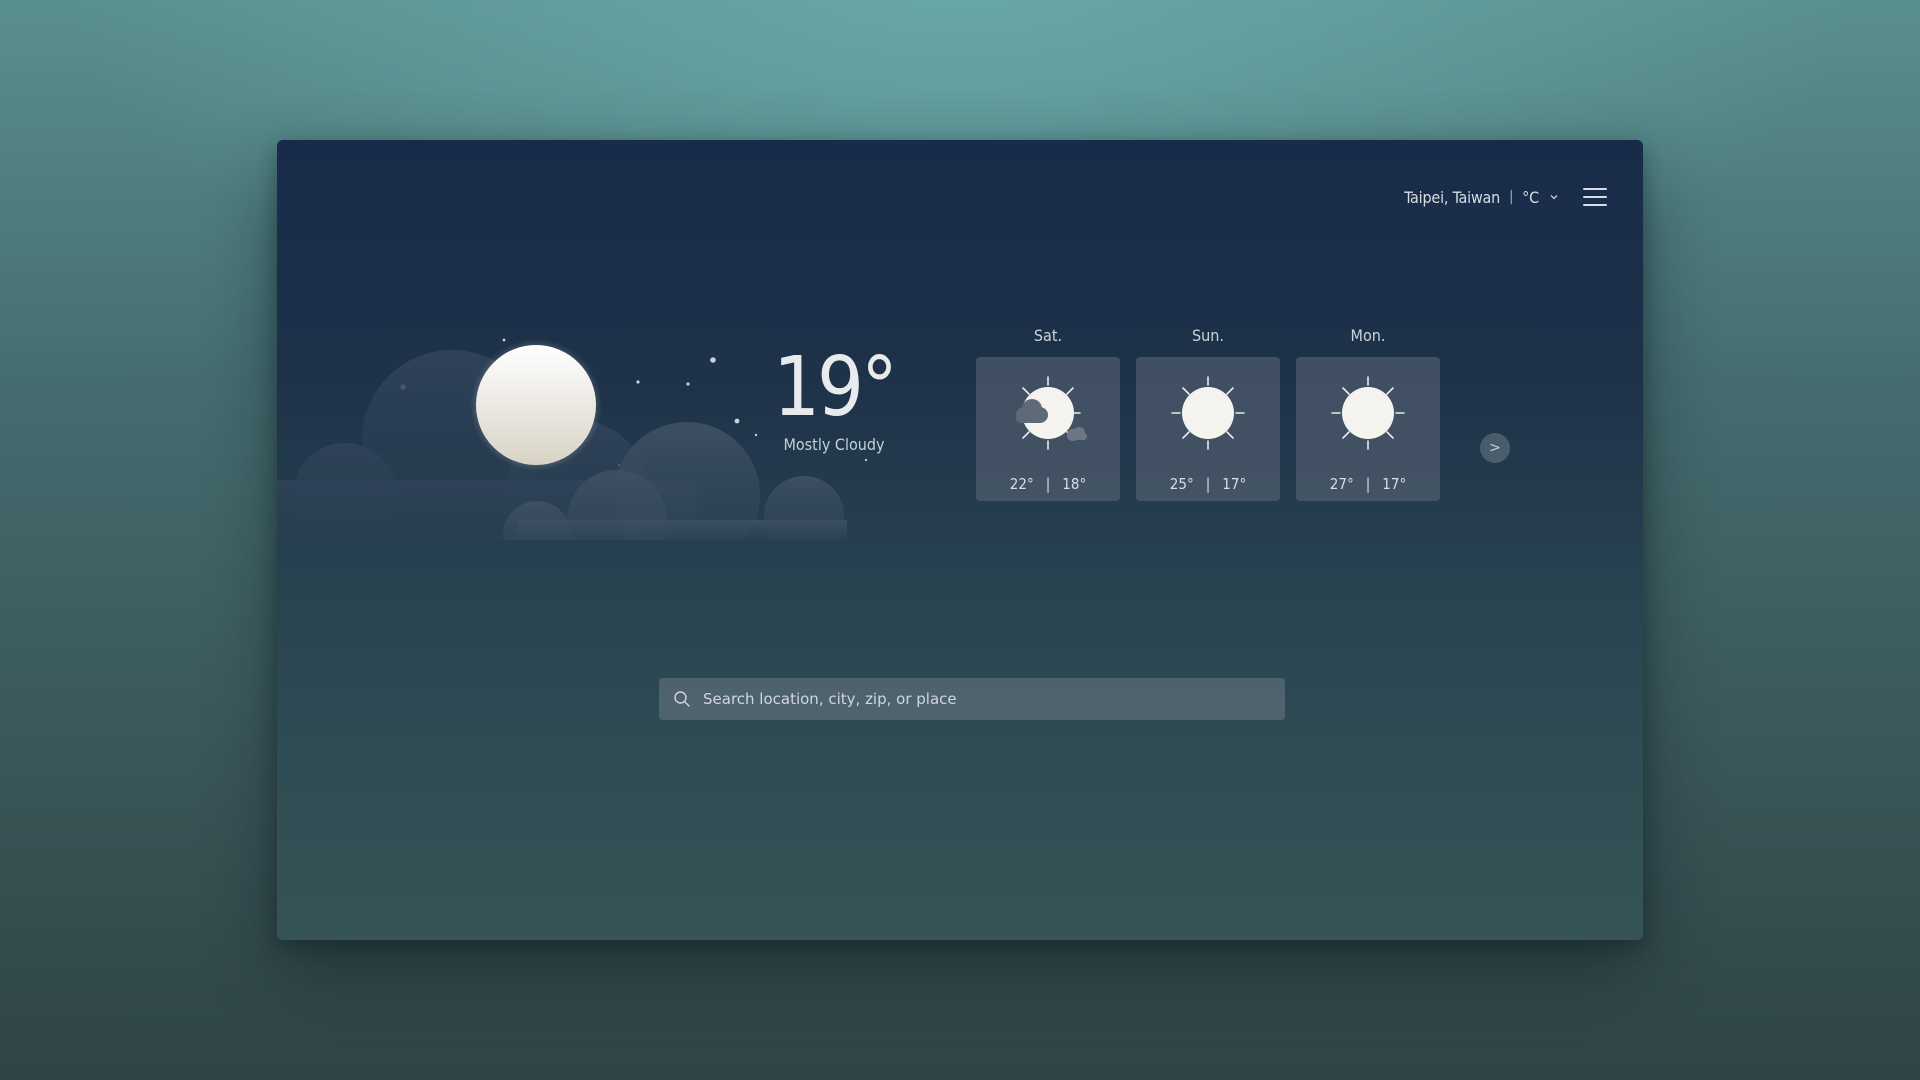  What do you see at coordinates (986, 699) in the screenshot?
I see `search-input` at bounding box center [986, 699].